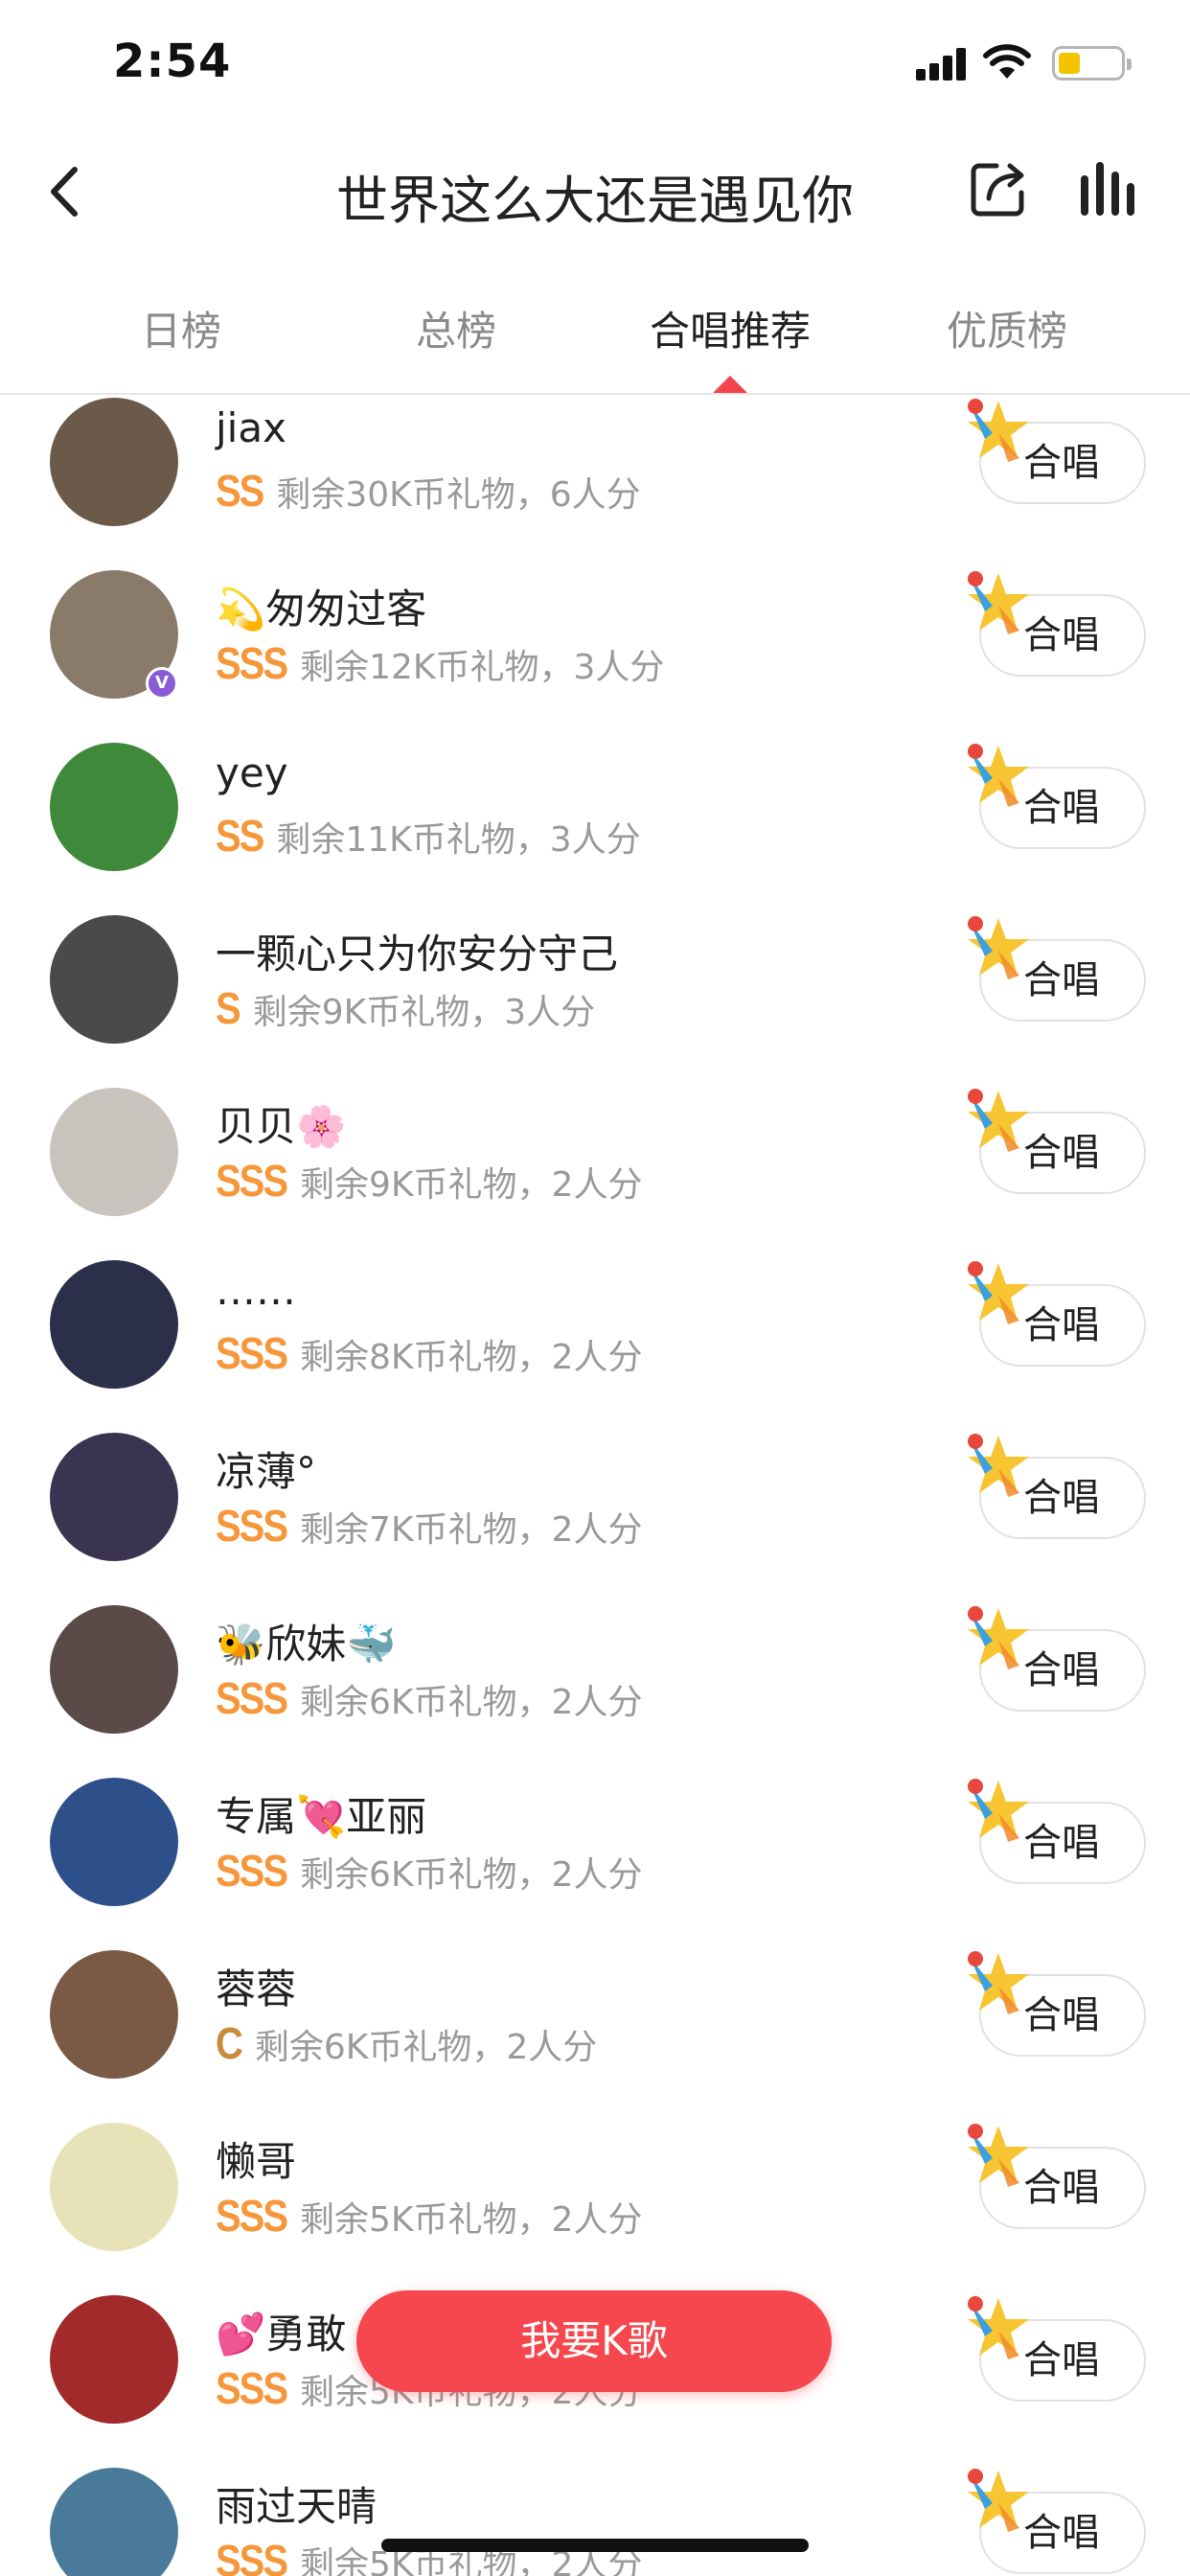 This screenshot has height=2576, width=1190. I want to click on gift-remaining-text: 剩余7K币礼物，2人分, so click(472, 1530).